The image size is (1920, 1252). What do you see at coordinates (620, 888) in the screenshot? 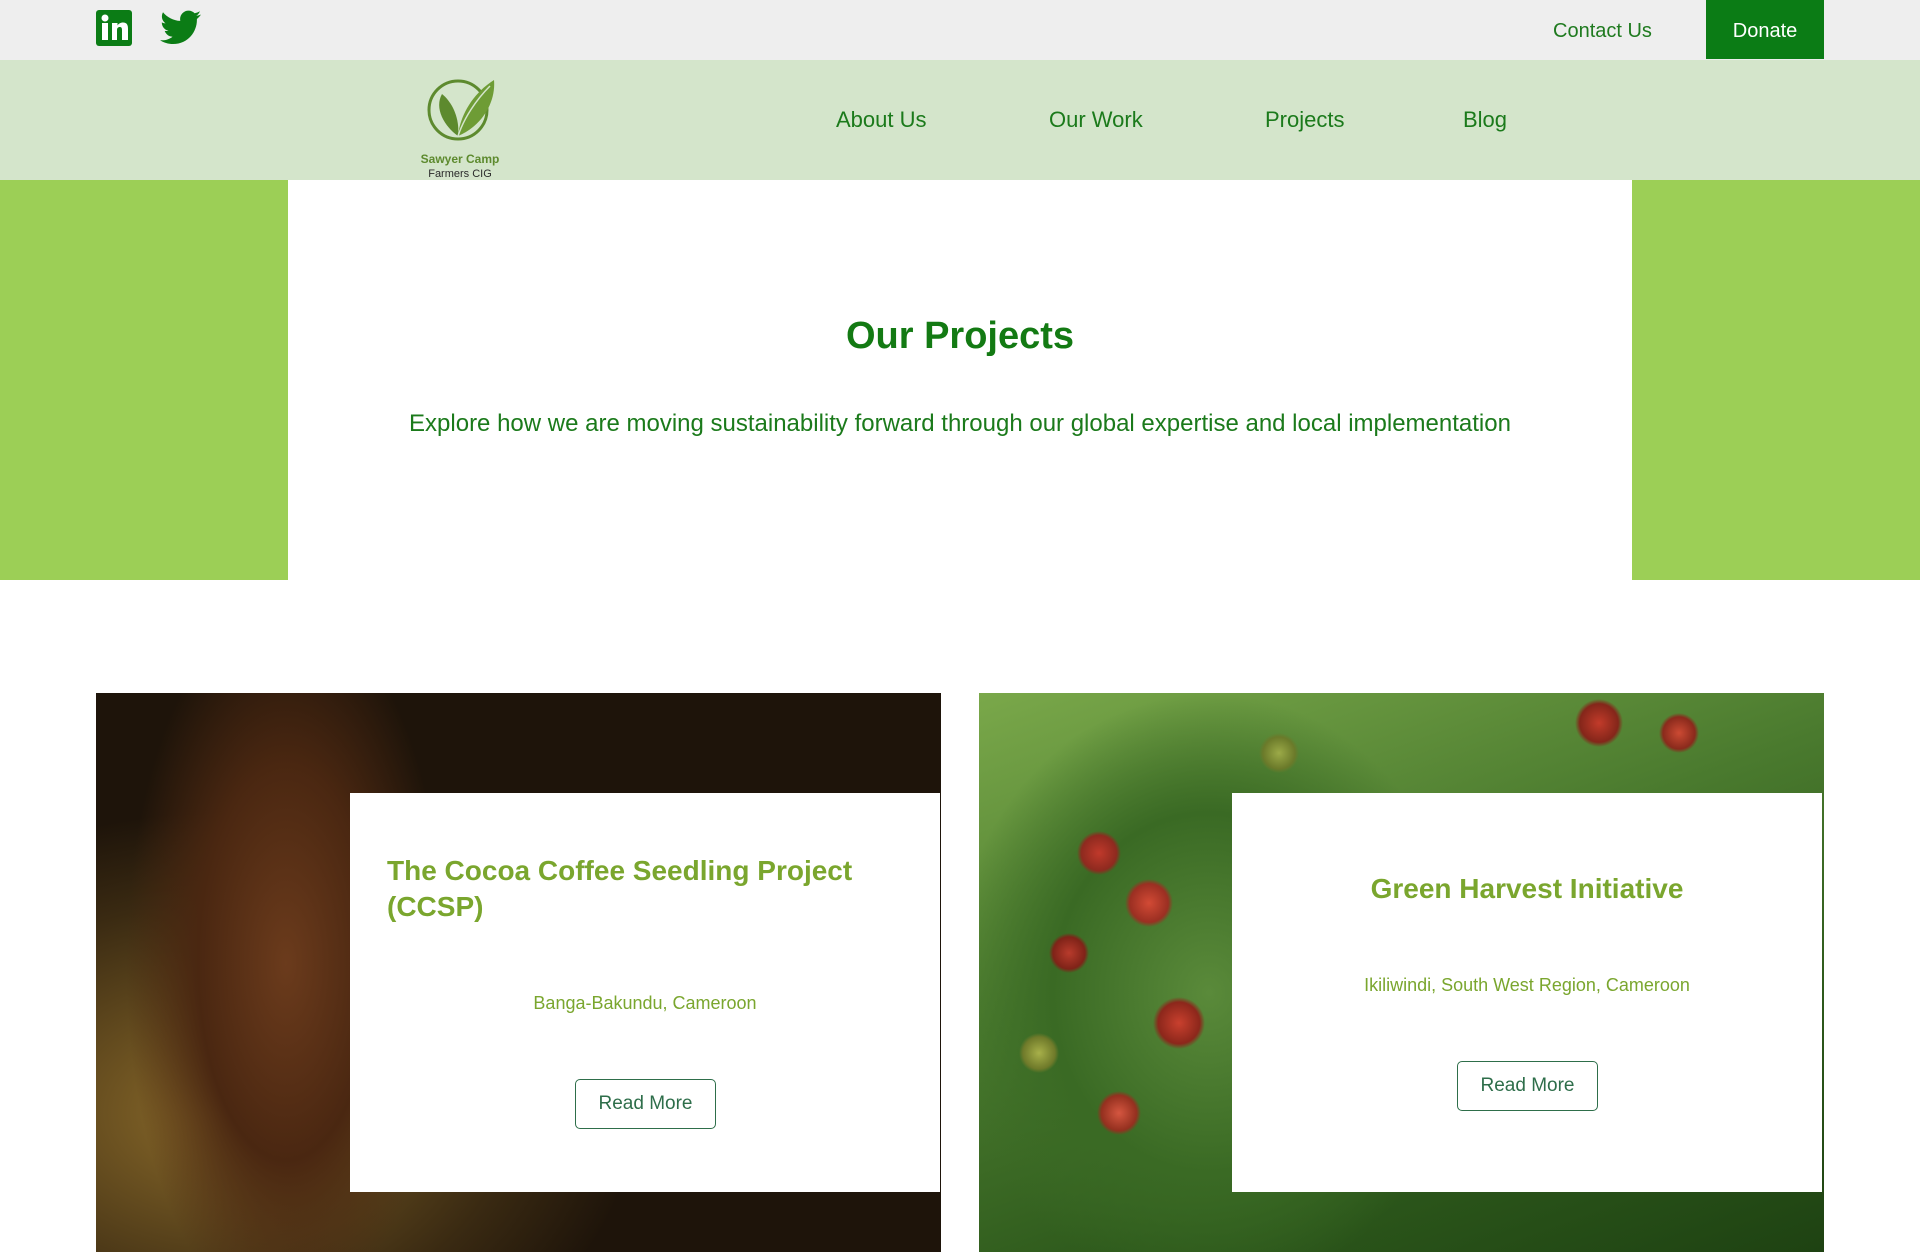
I see `project-title: The Cocoa Coffee Seedling Project (CCSP)` at bounding box center [620, 888].